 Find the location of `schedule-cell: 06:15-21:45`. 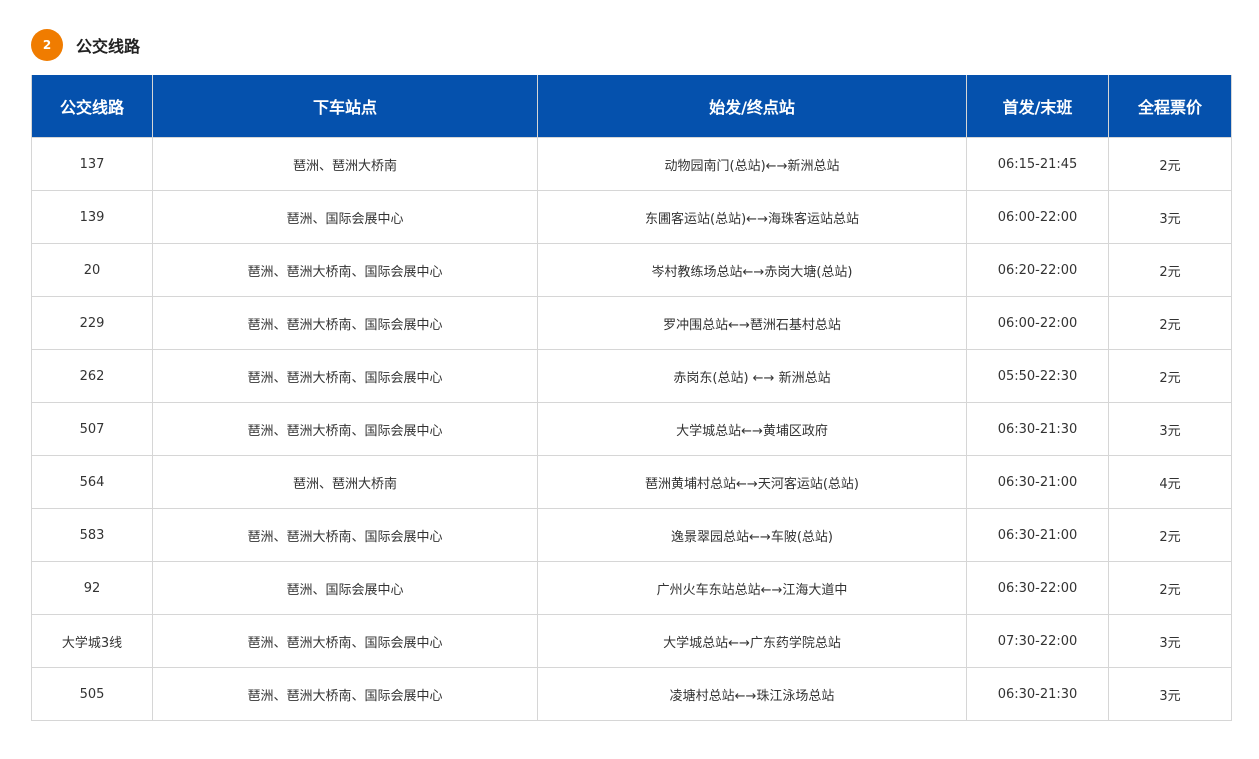

schedule-cell: 06:15-21:45 is located at coordinates (1037, 164).